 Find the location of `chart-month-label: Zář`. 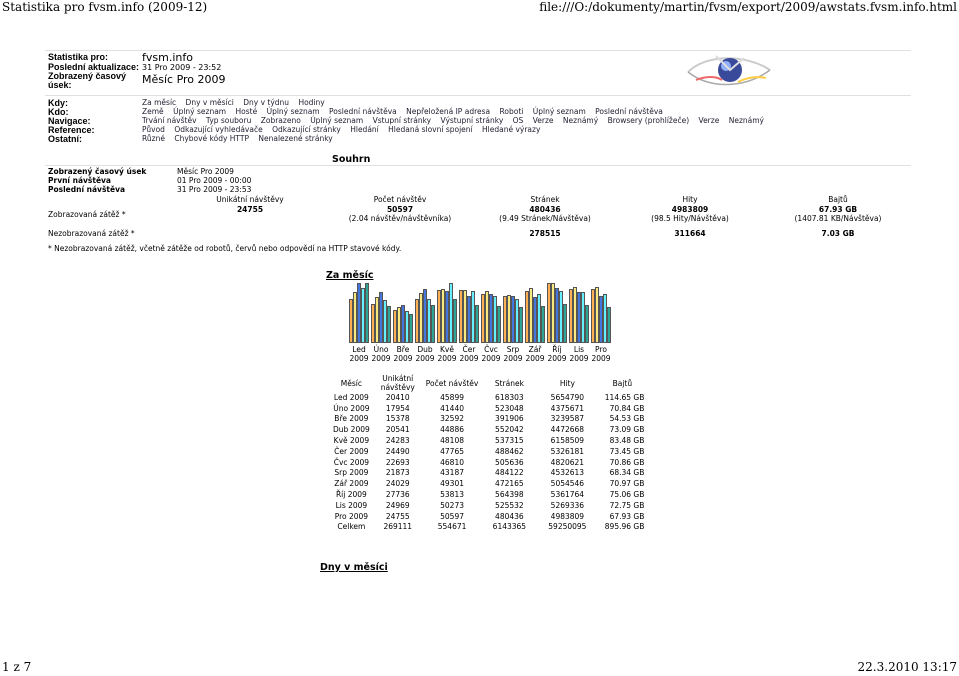

chart-month-label: Zář is located at coordinates (535, 349).